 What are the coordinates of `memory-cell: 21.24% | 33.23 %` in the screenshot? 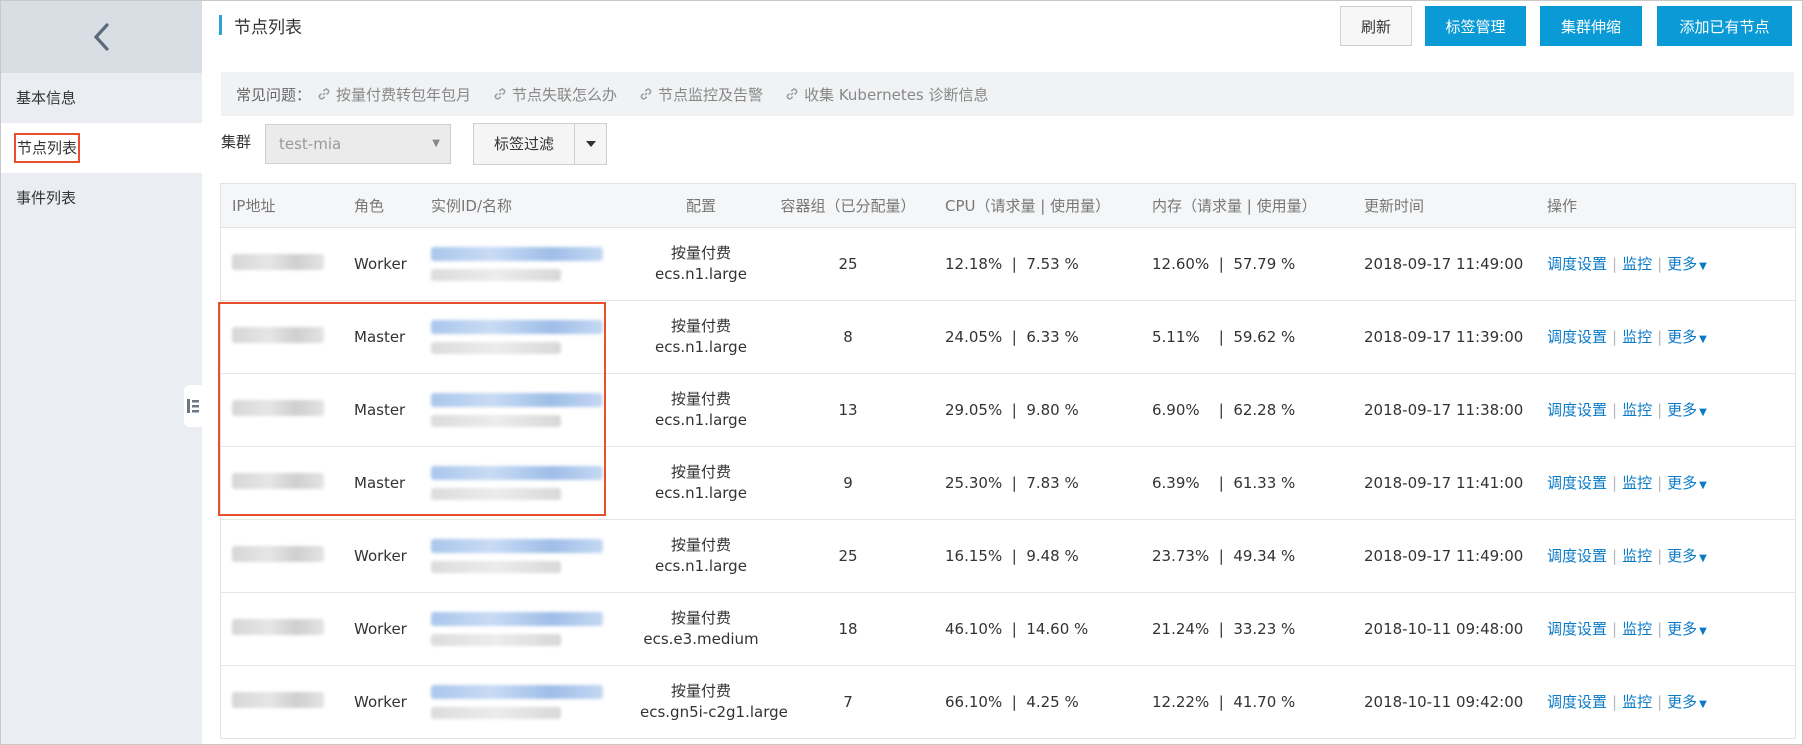 It's located at (1247, 629).